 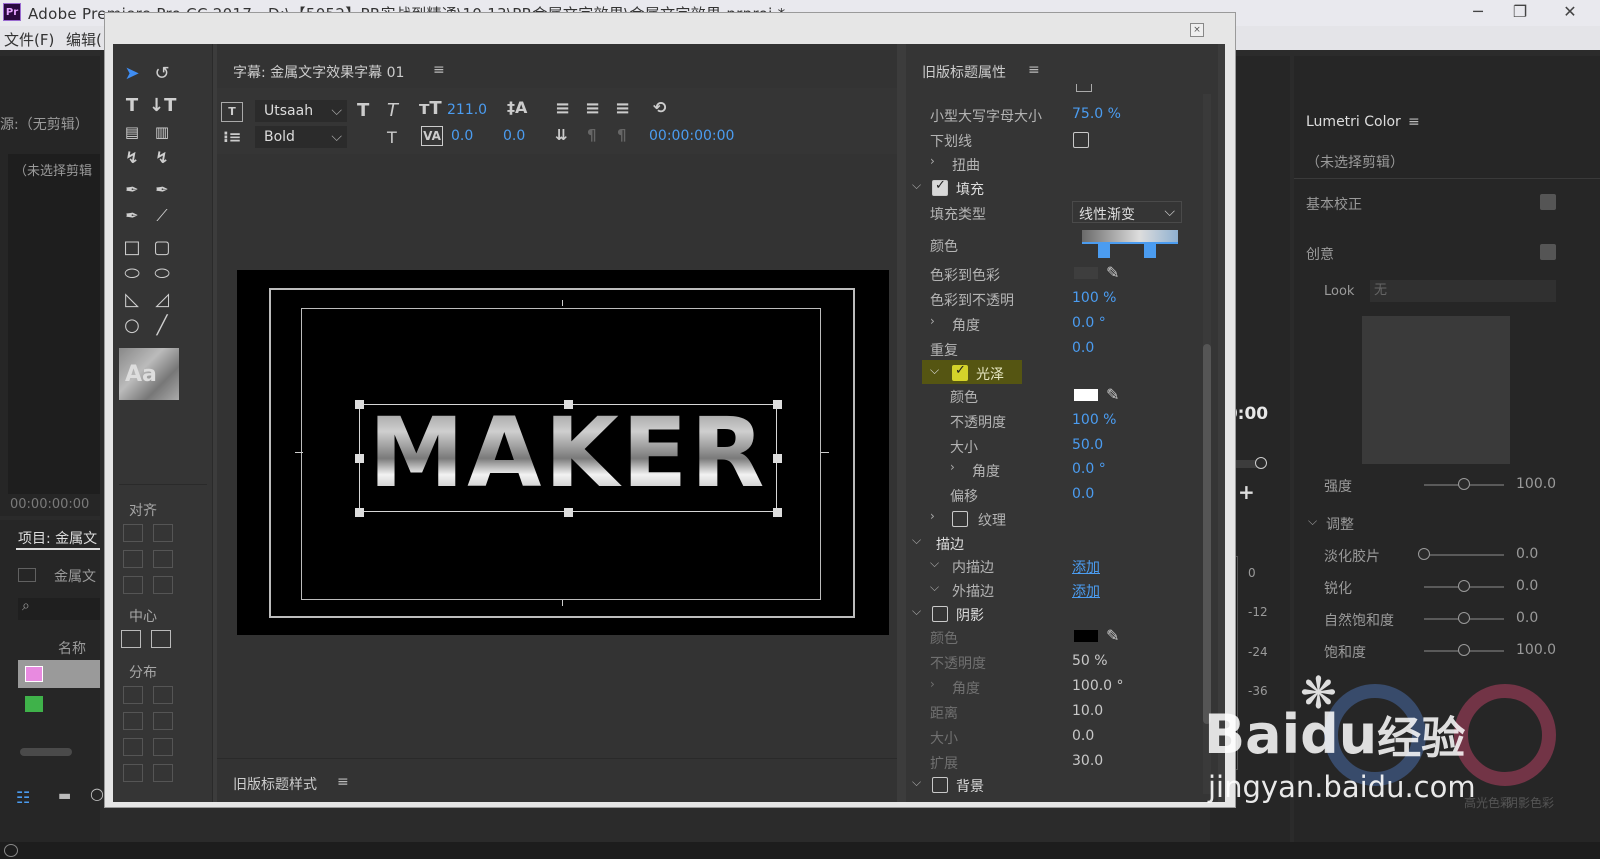 What do you see at coordinates (1104, 251) in the screenshot?
I see `gradient-stop-left` at bounding box center [1104, 251].